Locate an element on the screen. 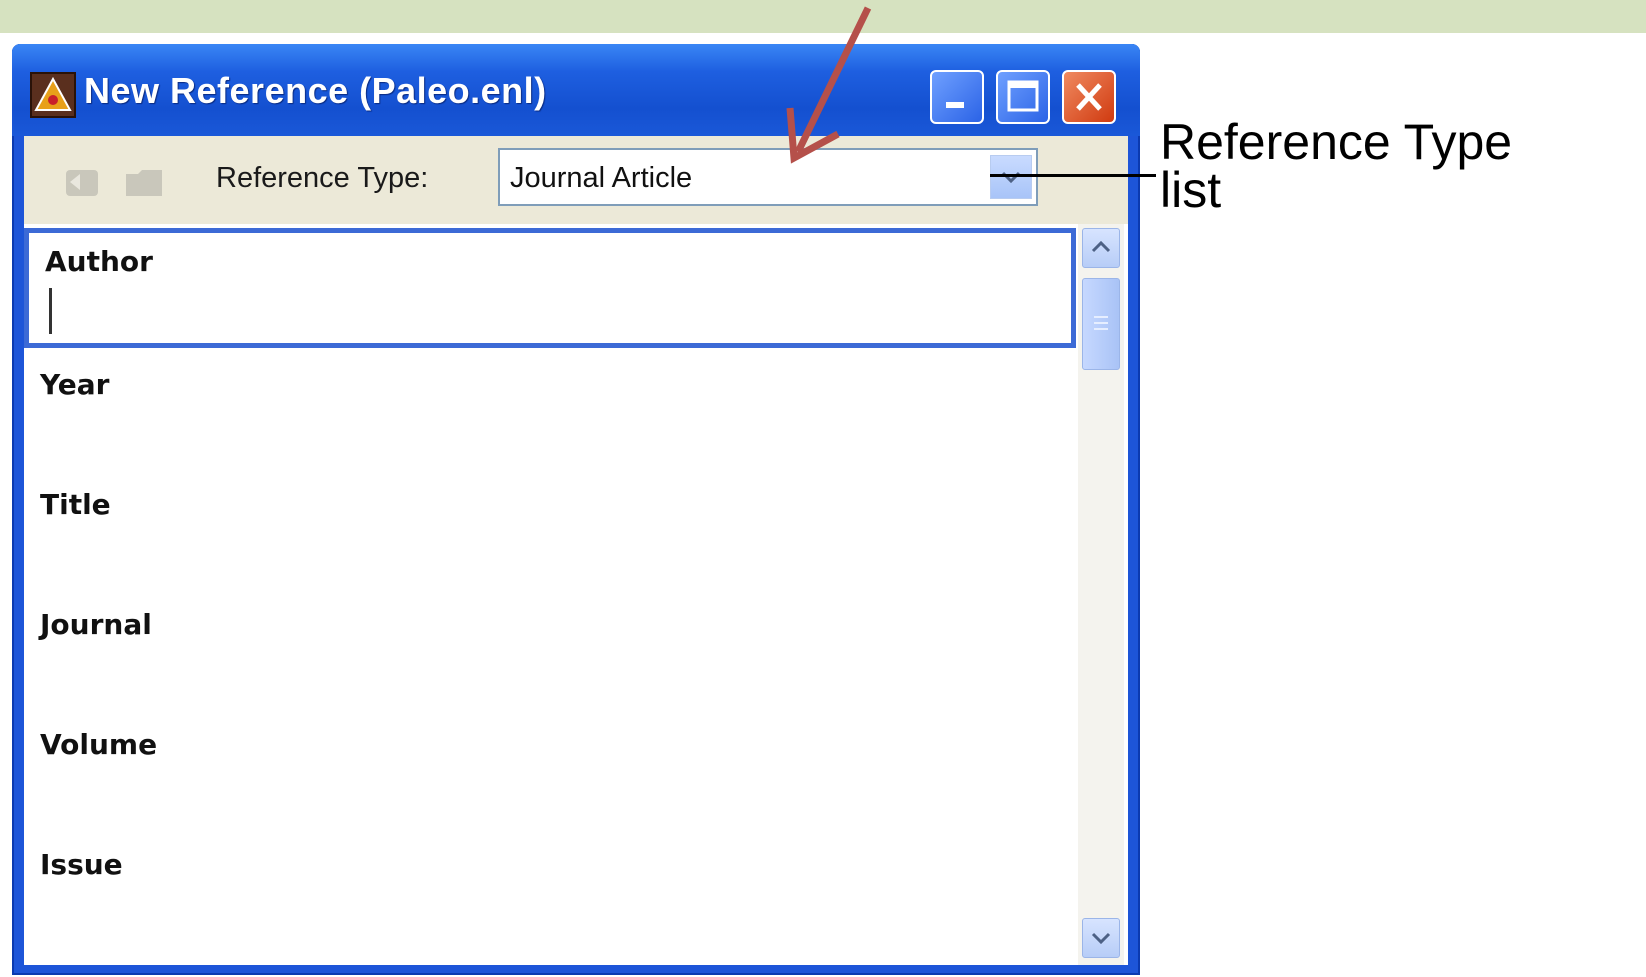 The height and width of the screenshot is (977, 1646). journal-label: Journal is located at coordinates (96, 624).